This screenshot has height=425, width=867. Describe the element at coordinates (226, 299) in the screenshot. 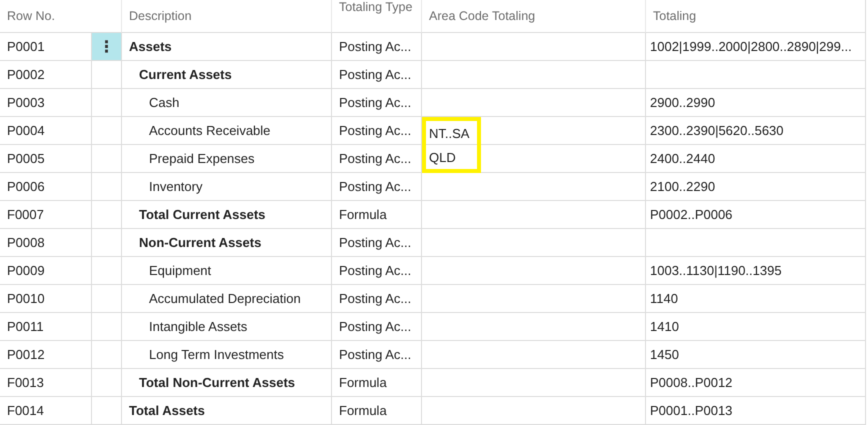

I see `table-cell: Accumulated Depreciation` at that location.